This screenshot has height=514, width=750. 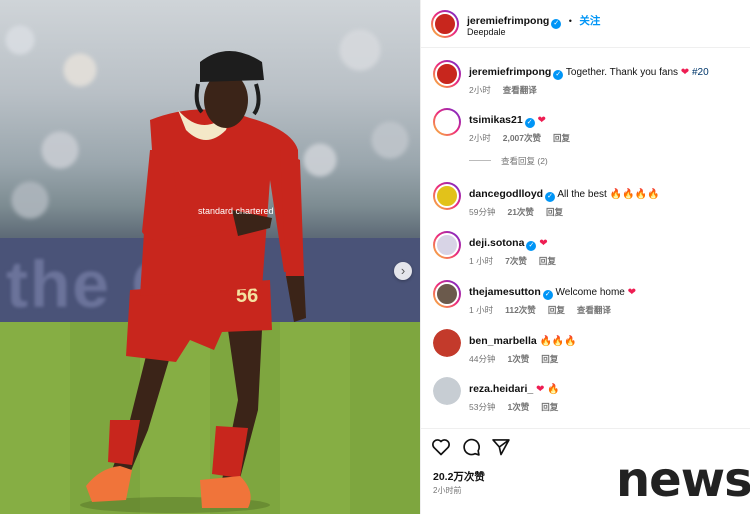 I want to click on comment-username: tsimikas21, so click(x=496, y=120).